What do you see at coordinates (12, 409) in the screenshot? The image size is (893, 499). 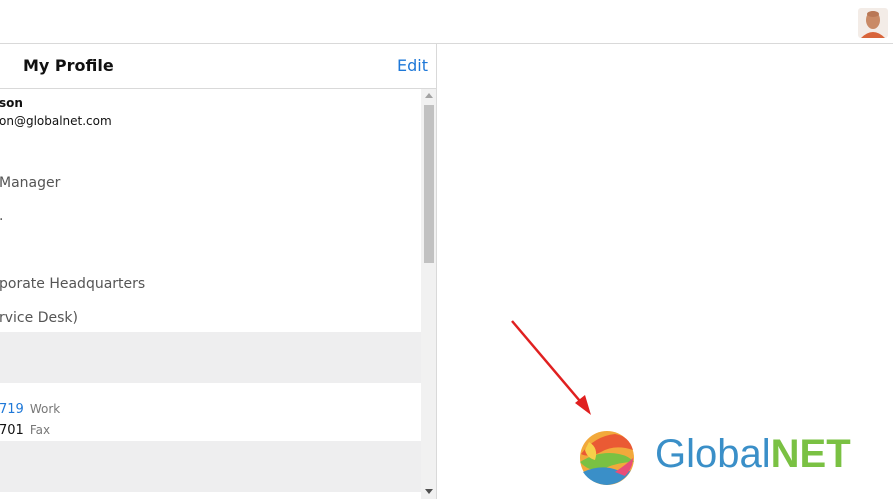 I see `phone-number-work: 719` at bounding box center [12, 409].